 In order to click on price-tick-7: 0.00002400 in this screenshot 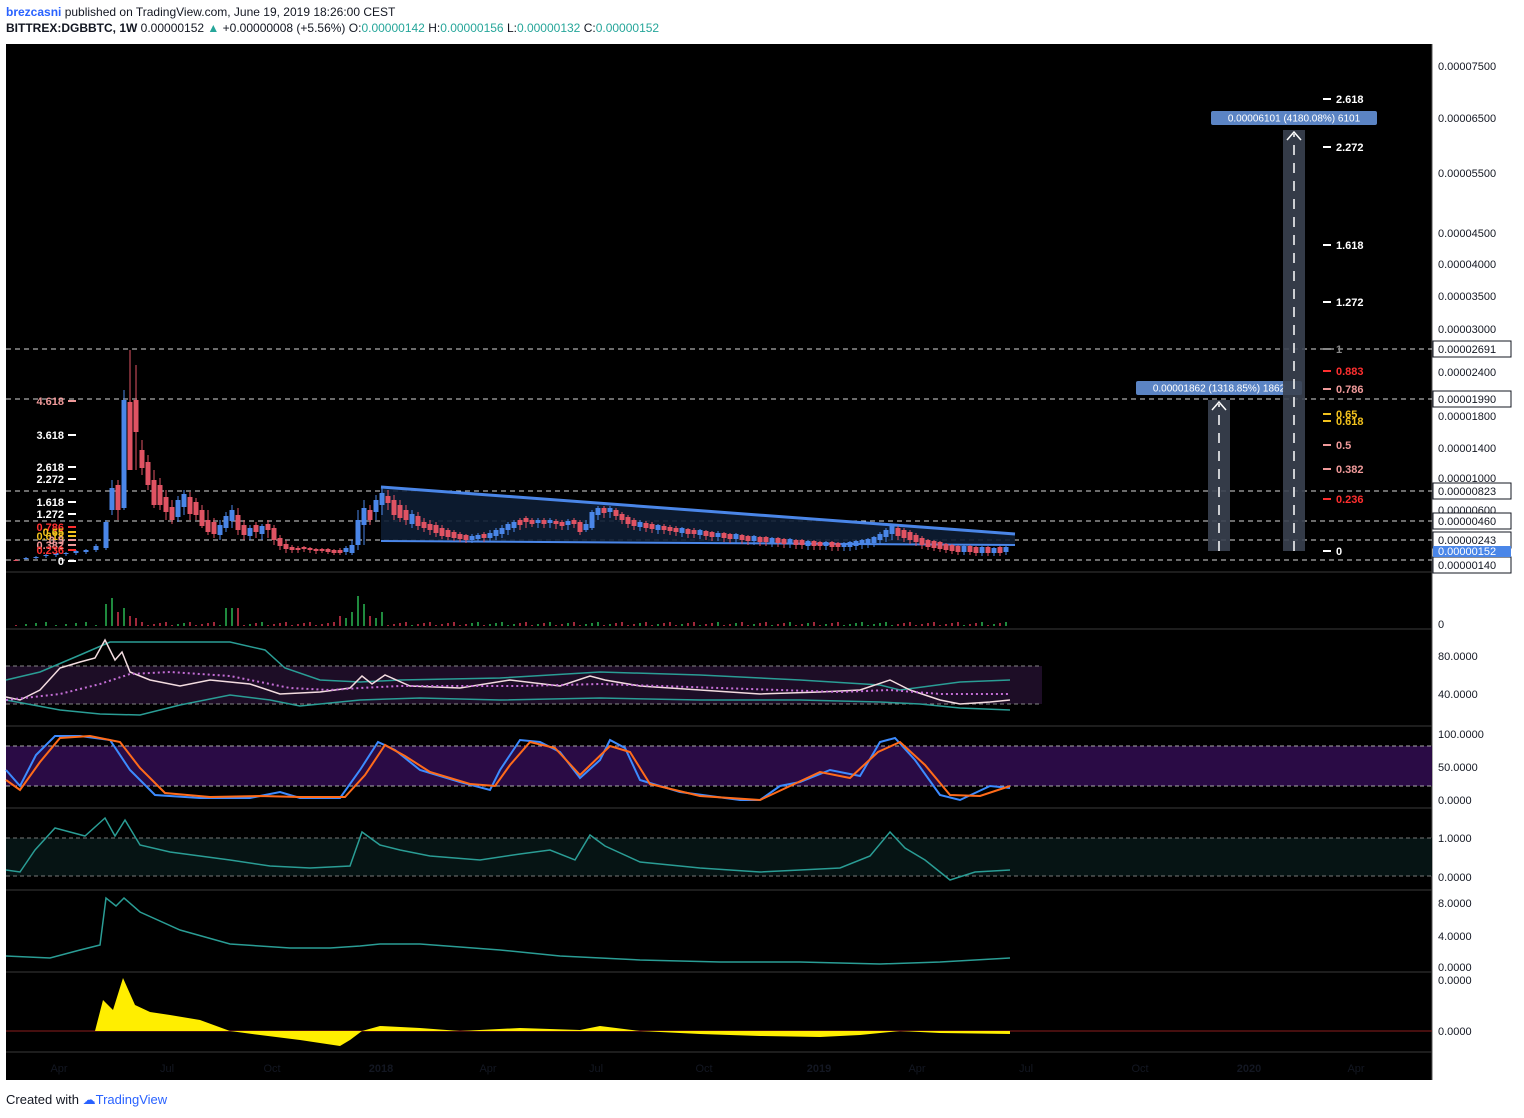, I will do `click(1467, 373)`.